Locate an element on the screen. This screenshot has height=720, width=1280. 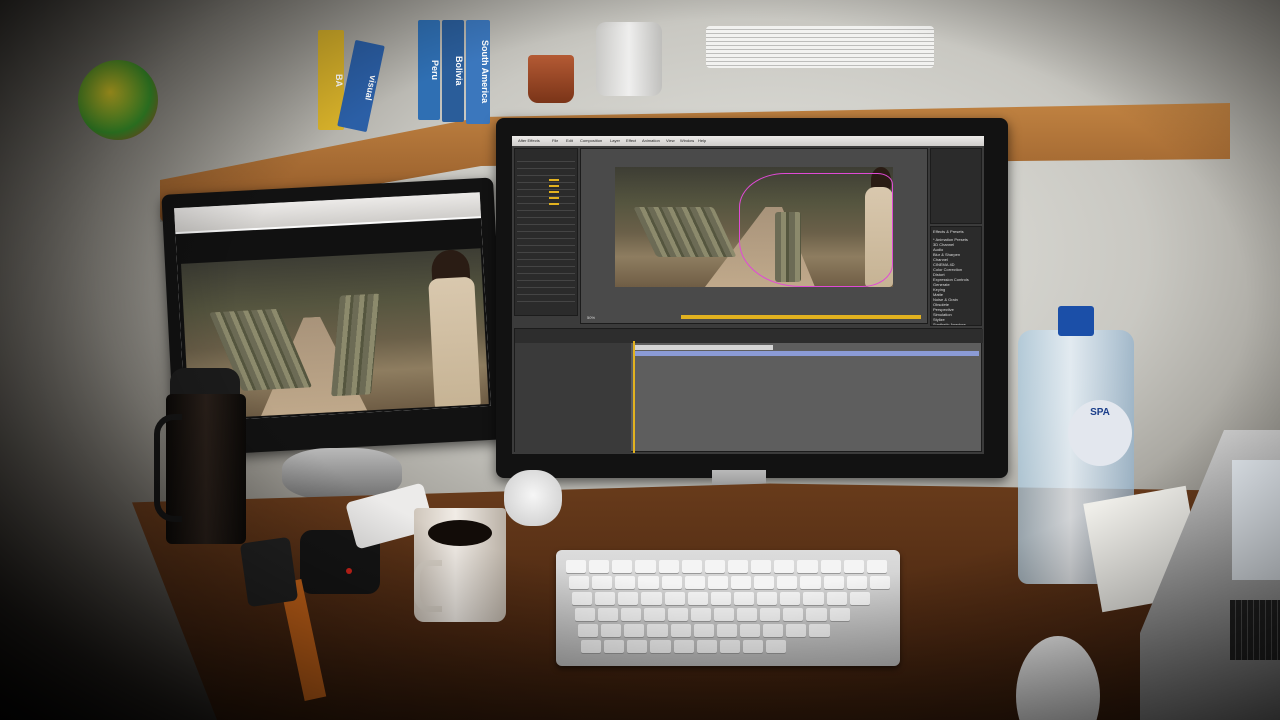
menu-file: File is located at coordinates (555, 140).